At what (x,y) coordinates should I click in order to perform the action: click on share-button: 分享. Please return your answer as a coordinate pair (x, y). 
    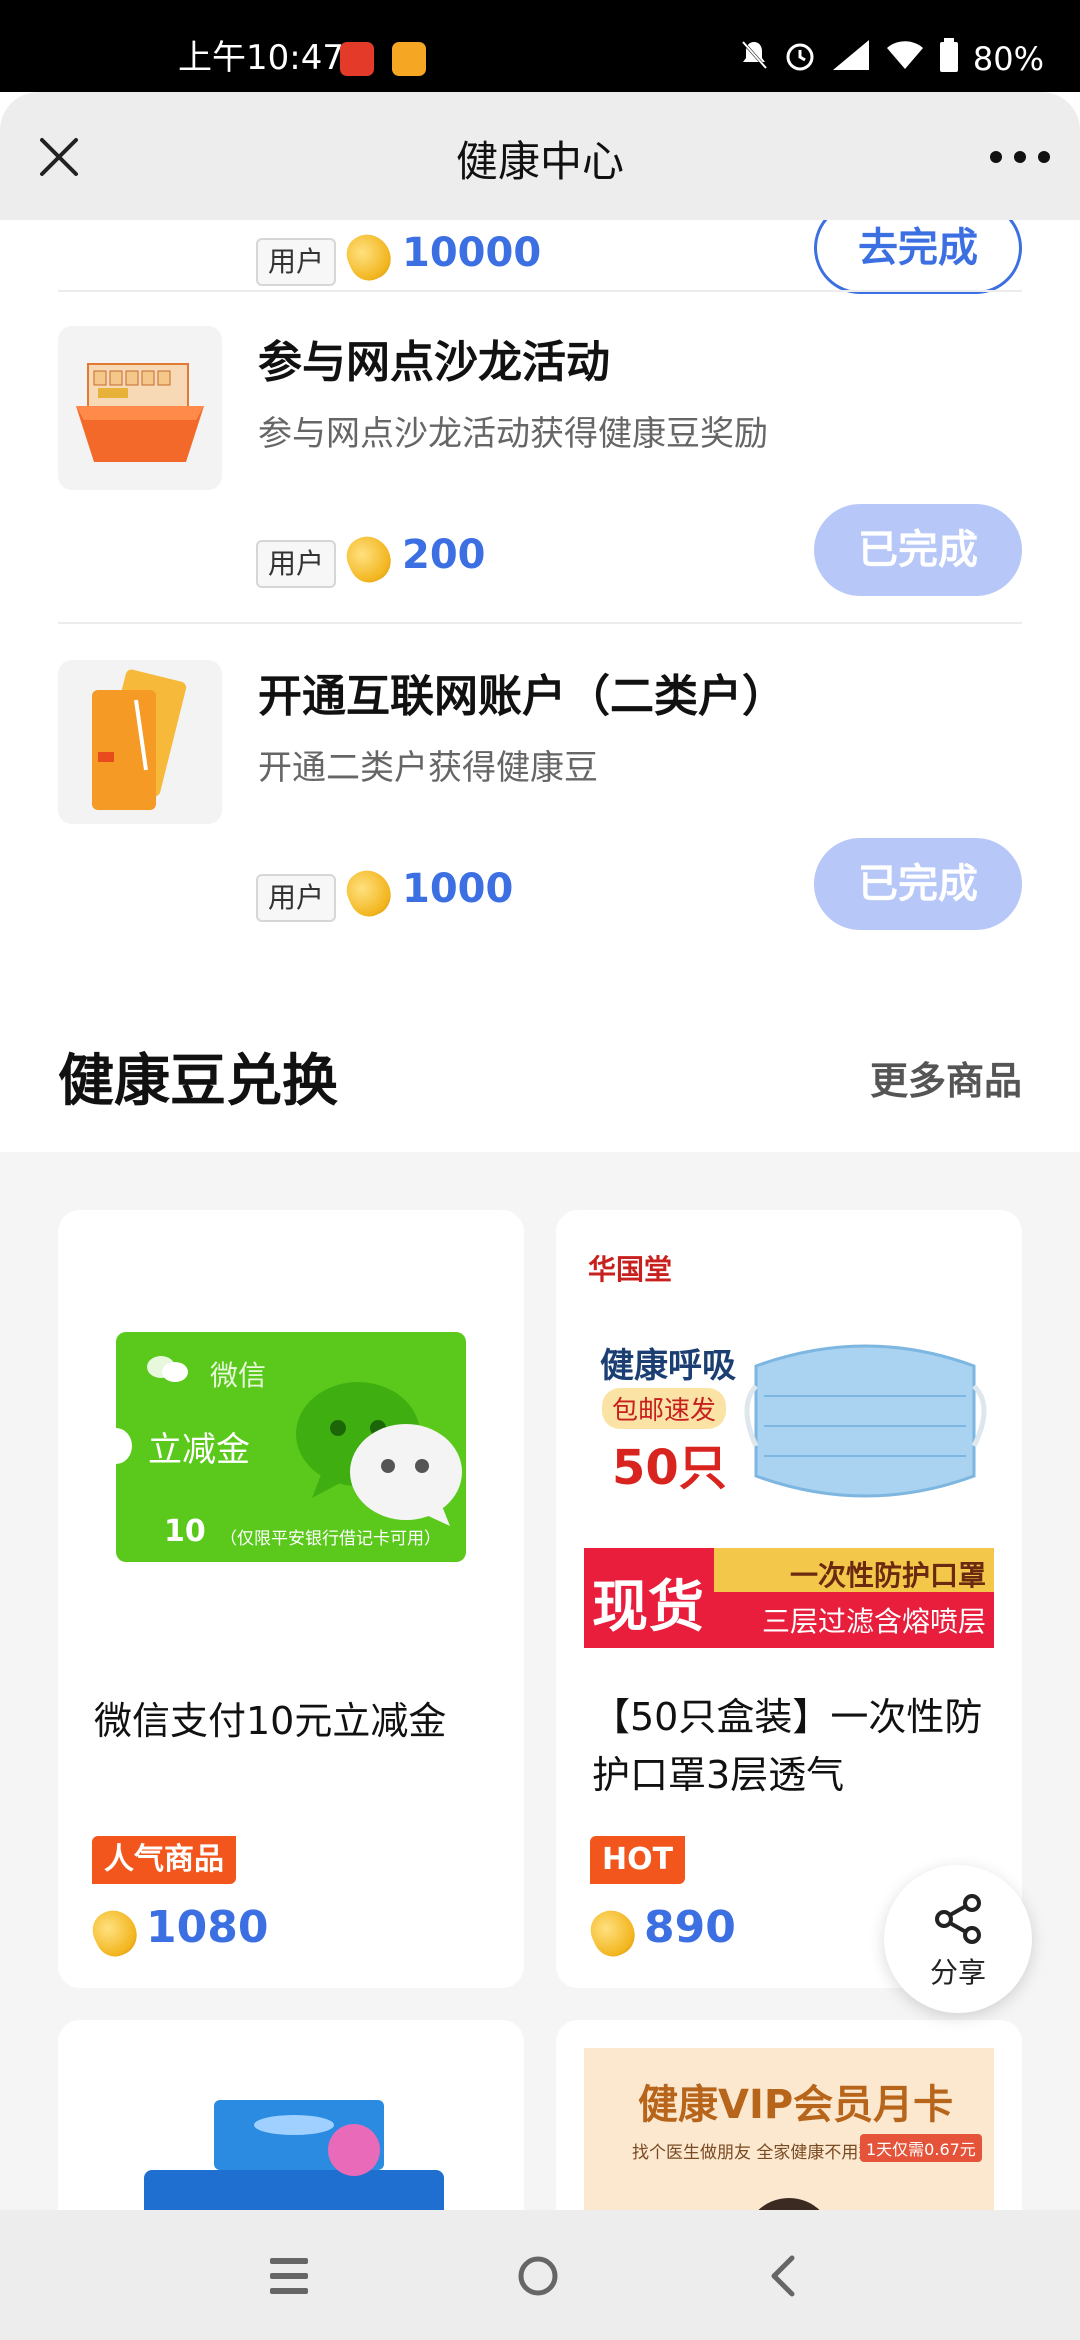
    Looking at the image, I should click on (958, 1939).